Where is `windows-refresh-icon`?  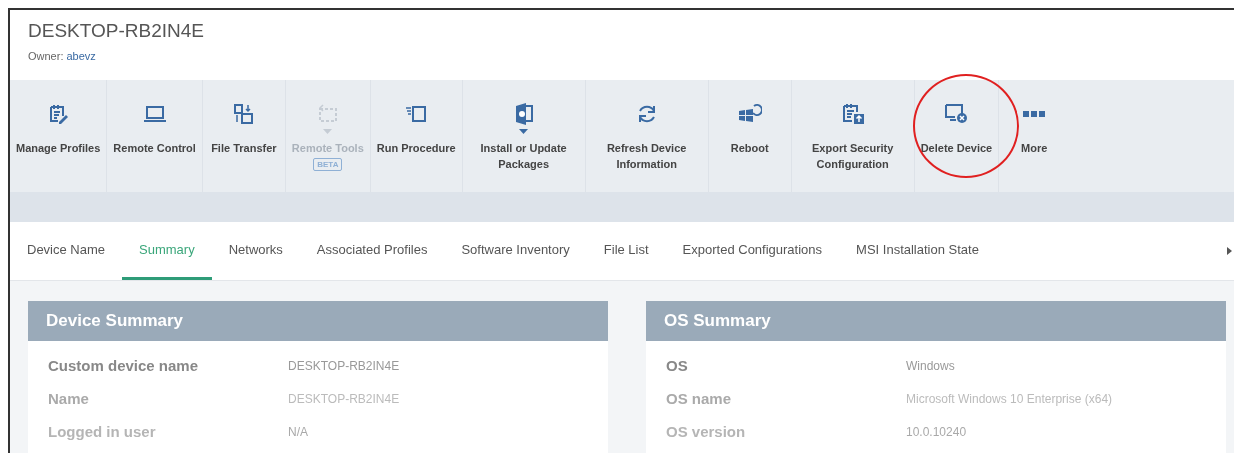 windows-refresh-icon is located at coordinates (749, 114).